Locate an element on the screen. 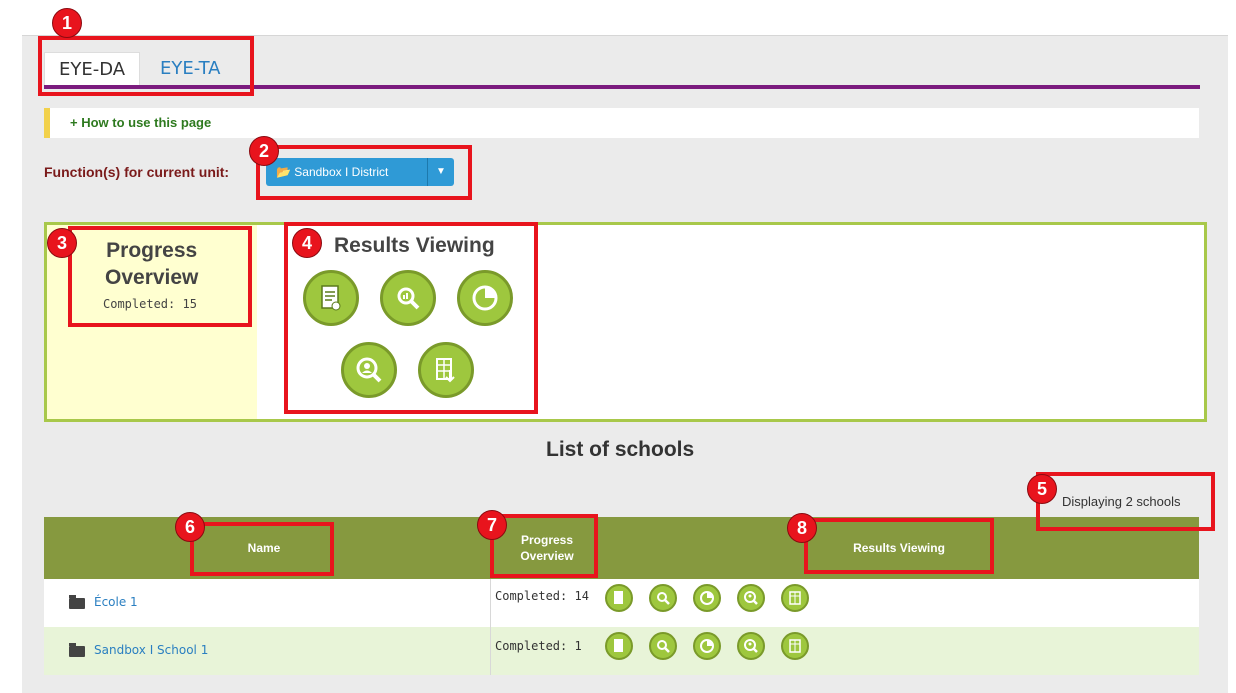  annotation-badge-4: 4 is located at coordinates (307, 243).